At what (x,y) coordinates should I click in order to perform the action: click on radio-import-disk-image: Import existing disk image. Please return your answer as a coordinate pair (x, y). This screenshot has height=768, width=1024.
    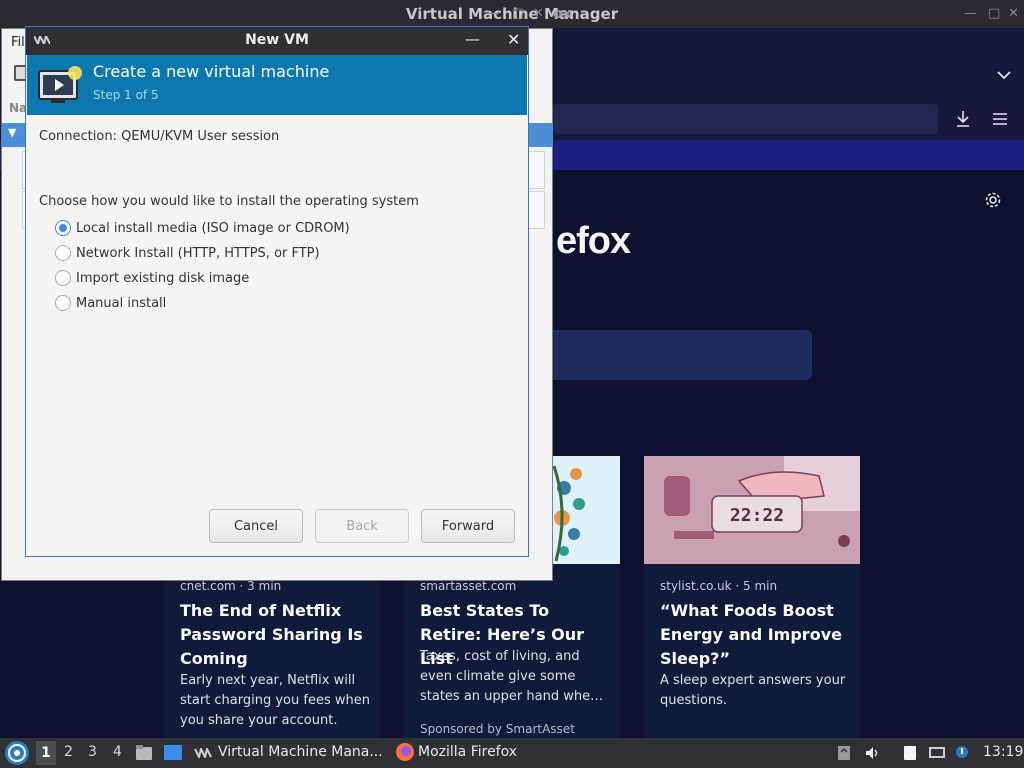
    Looking at the image, I should click on (152, 278).